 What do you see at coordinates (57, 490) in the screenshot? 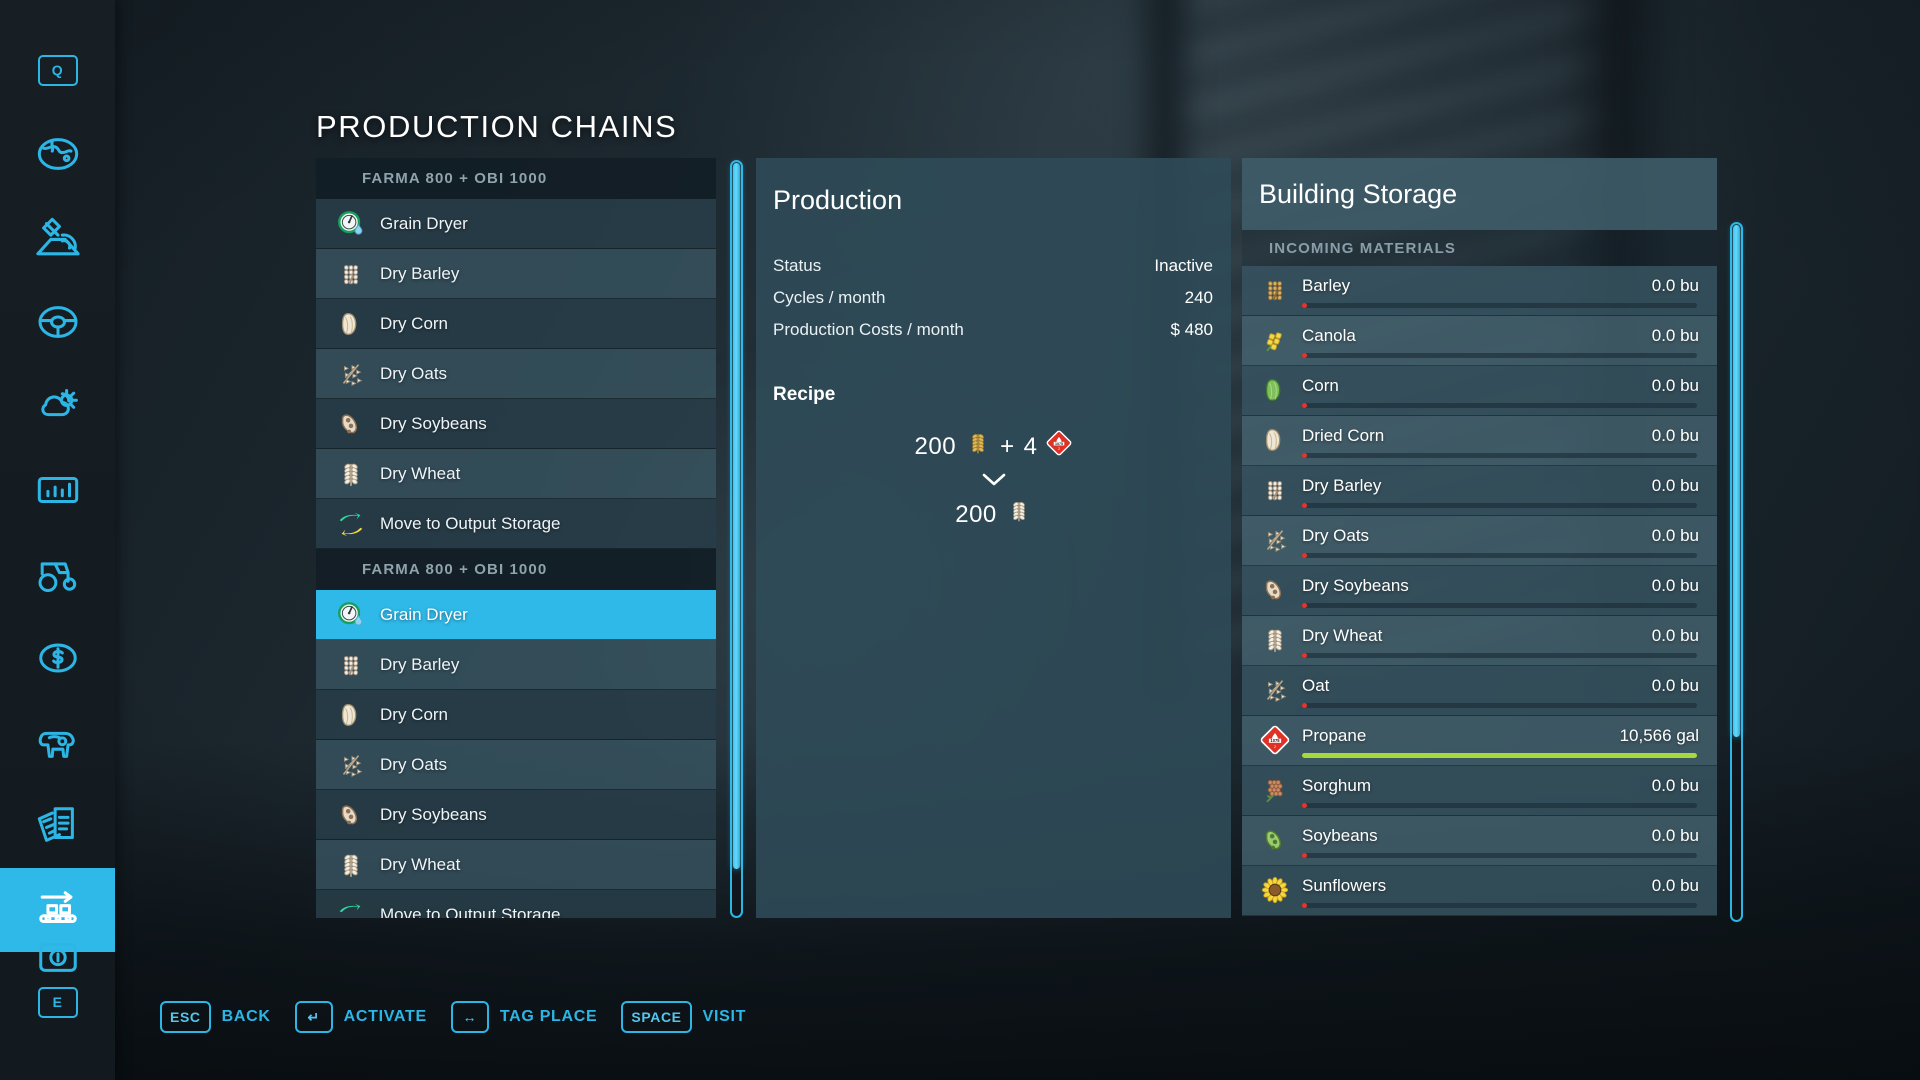
I see `sidebar-item-statistics` at bounding box center [57, 490].